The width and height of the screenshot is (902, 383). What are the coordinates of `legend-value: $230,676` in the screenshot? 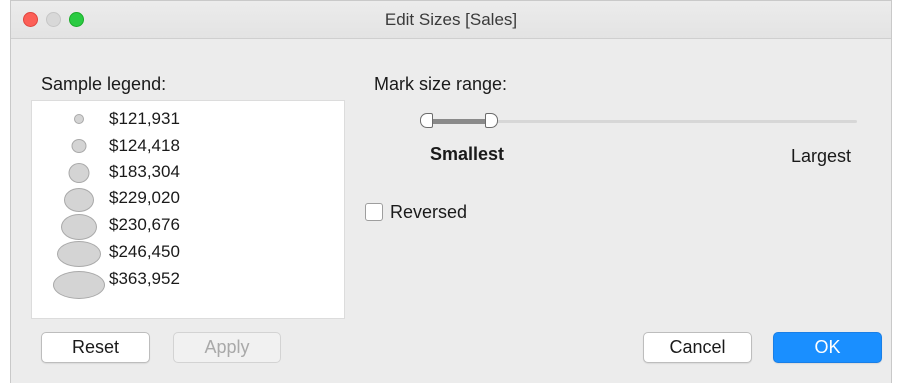 It's located at (144, 224).